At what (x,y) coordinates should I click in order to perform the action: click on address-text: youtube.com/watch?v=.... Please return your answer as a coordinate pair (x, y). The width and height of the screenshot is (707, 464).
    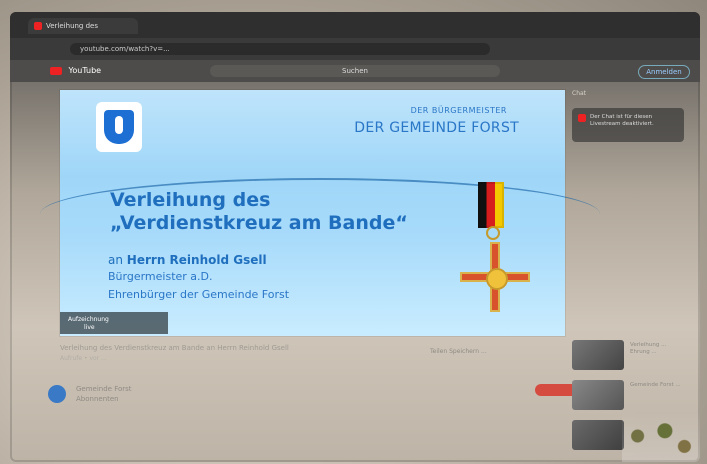
    Looking at the image, I should click on (125, 49).